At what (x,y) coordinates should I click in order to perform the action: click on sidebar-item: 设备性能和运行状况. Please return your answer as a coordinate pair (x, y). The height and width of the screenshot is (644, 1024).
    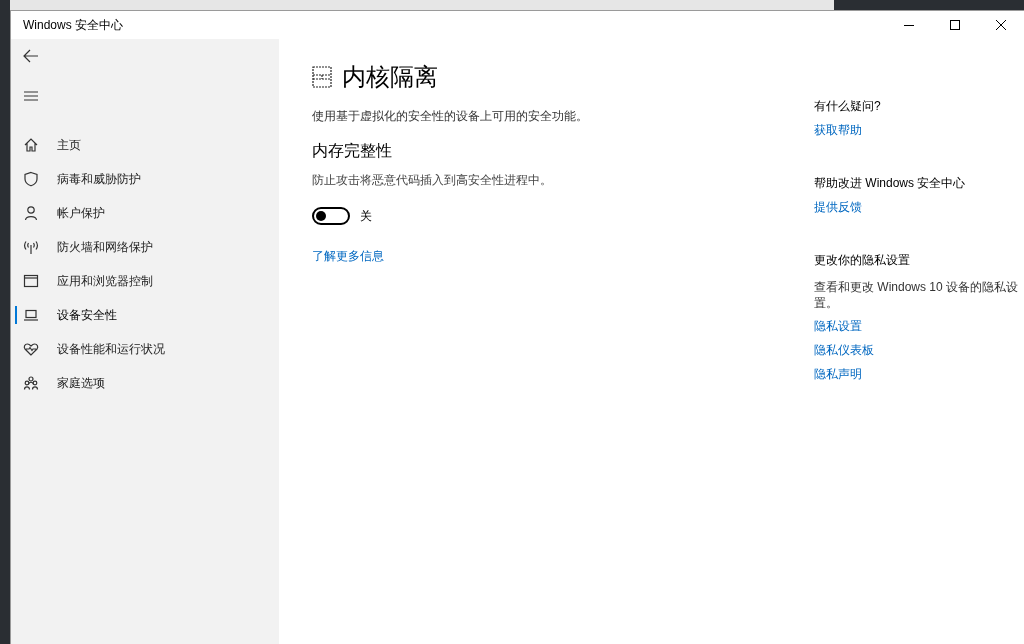
    Looking at the image, I should click on (145, 349).